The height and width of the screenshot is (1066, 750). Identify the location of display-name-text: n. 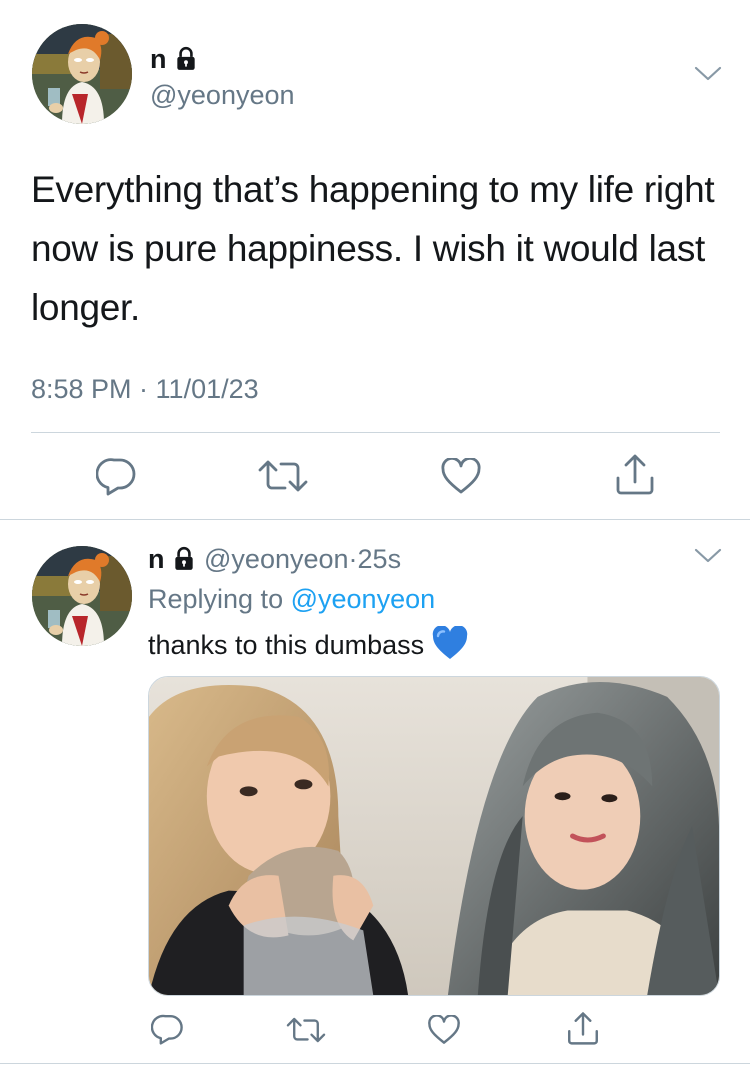
(158, 59).